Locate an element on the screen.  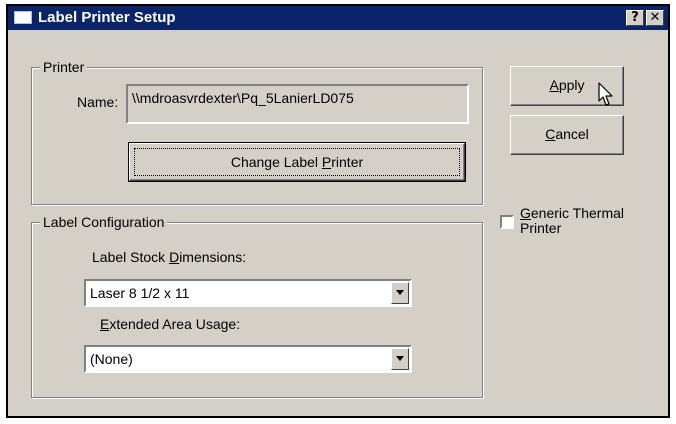
stock-label-mnemonic: D is located at coordinates (174, 257).